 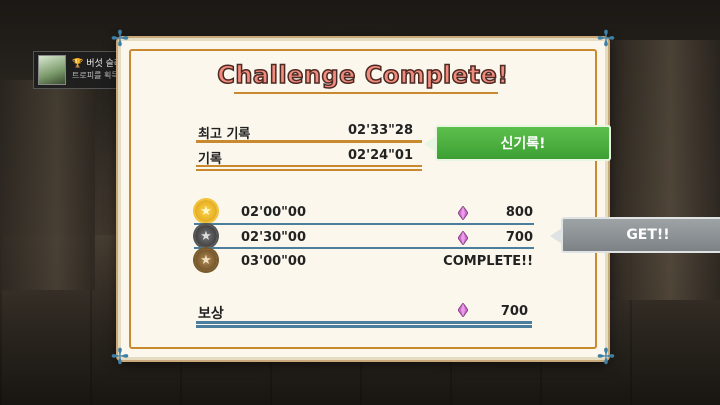 I want to click on reward-row: 보상 700, so click(x=363, y=312).